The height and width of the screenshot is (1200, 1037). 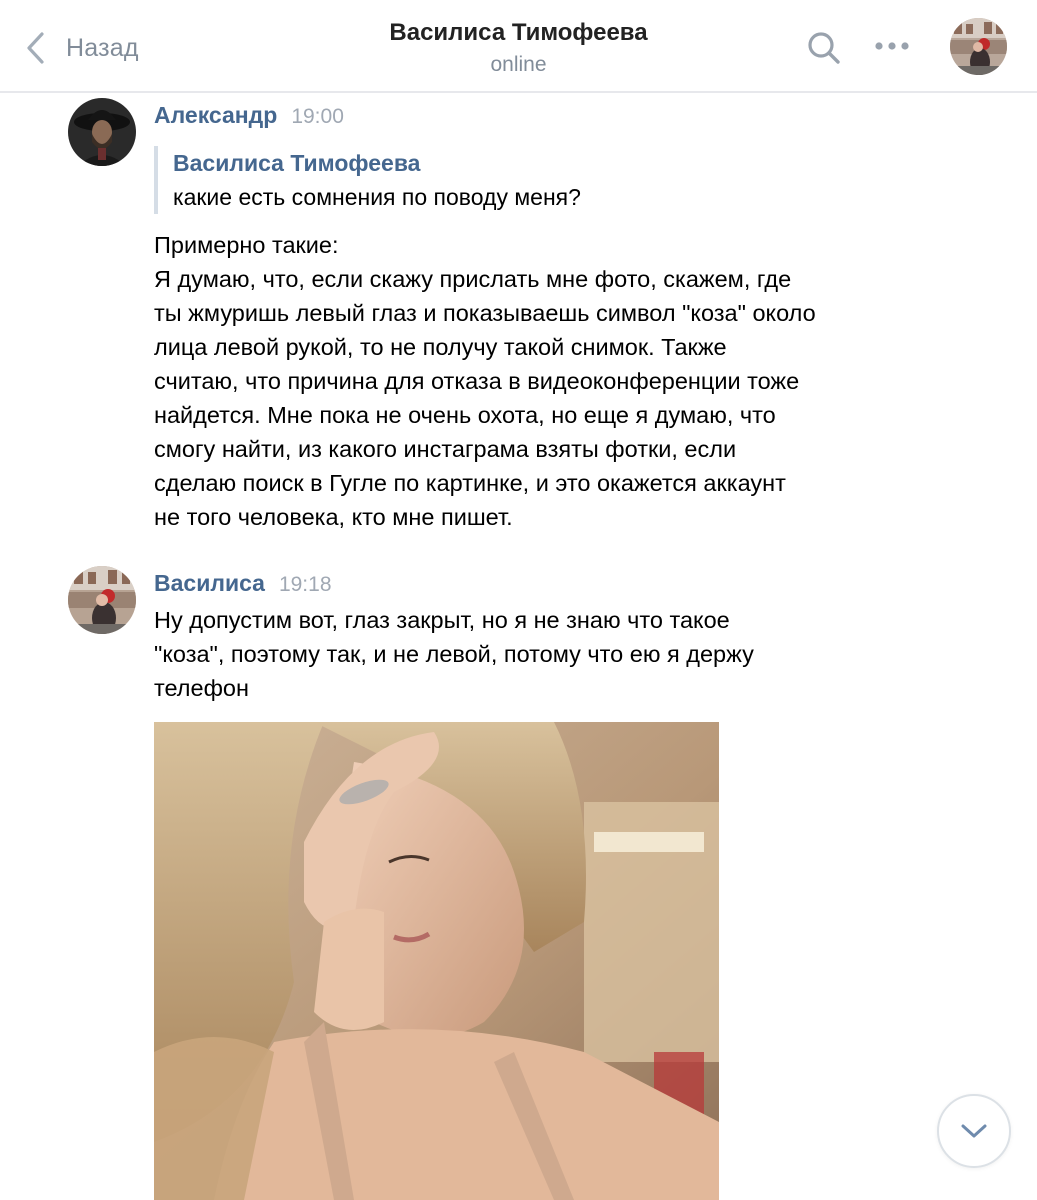 I want to click on message-time: 19:00, so click(x=317, y=116).